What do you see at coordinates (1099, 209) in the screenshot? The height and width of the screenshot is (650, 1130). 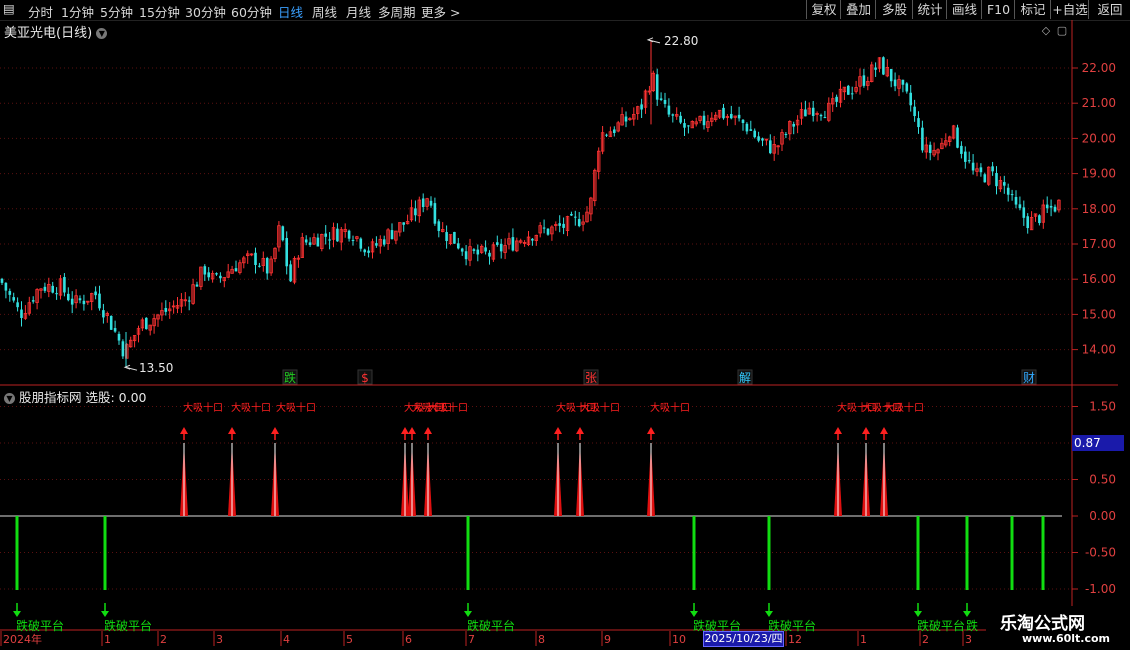 I see `price-tick-label: 18.00` at bounding box center [1099, 209].